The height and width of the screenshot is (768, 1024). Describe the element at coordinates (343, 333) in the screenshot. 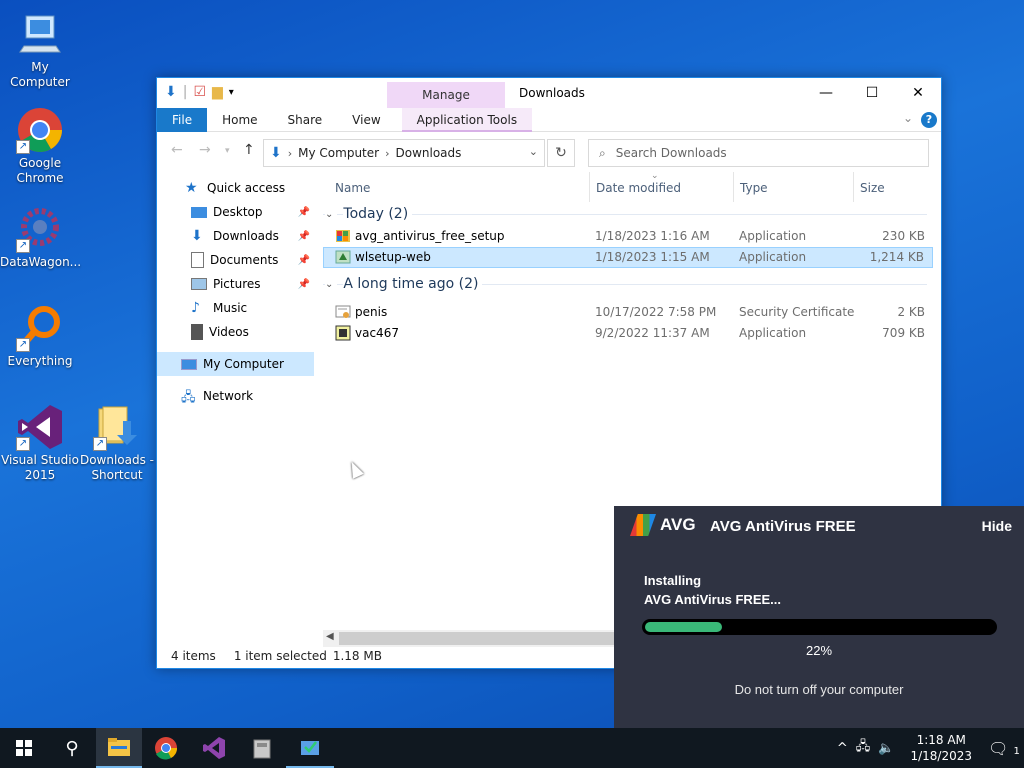

I see `application-icon` at that location.